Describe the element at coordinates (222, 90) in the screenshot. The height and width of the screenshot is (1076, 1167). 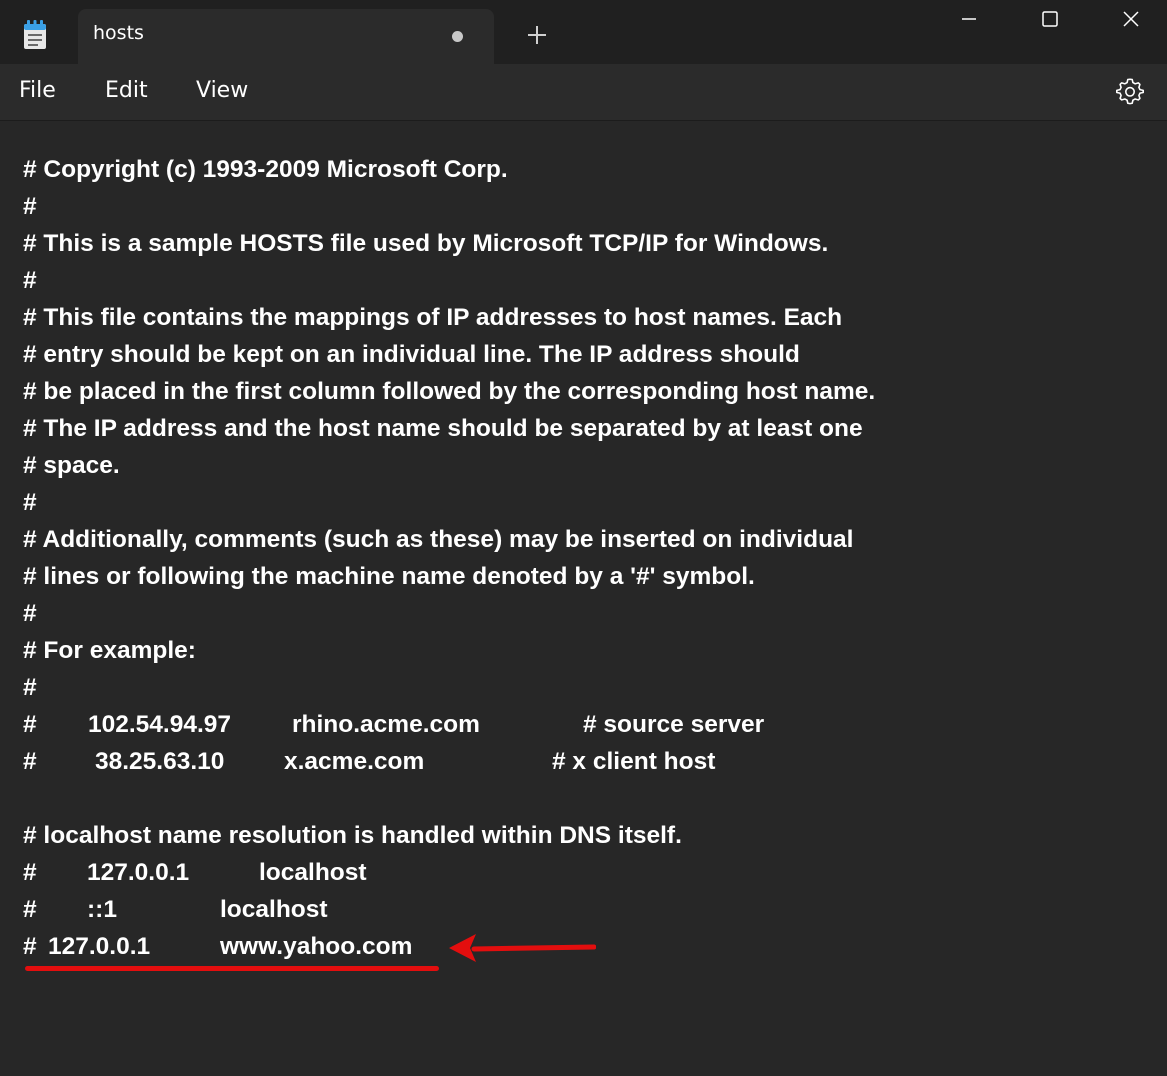
I see `menu-view: View` at that location.